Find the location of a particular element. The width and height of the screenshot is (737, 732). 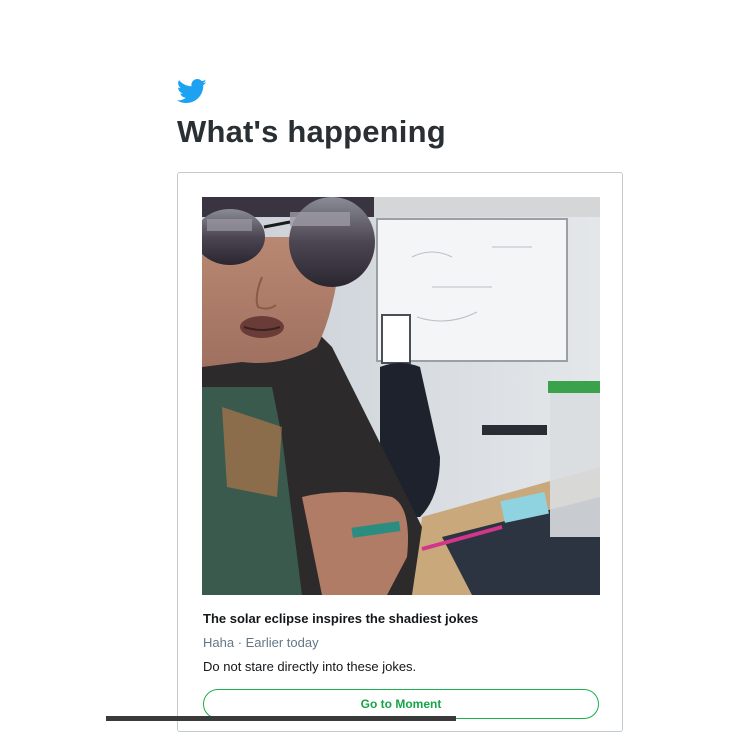

moment-description: Do not stare directly into these jokes. is located at coordinates (310, 666).